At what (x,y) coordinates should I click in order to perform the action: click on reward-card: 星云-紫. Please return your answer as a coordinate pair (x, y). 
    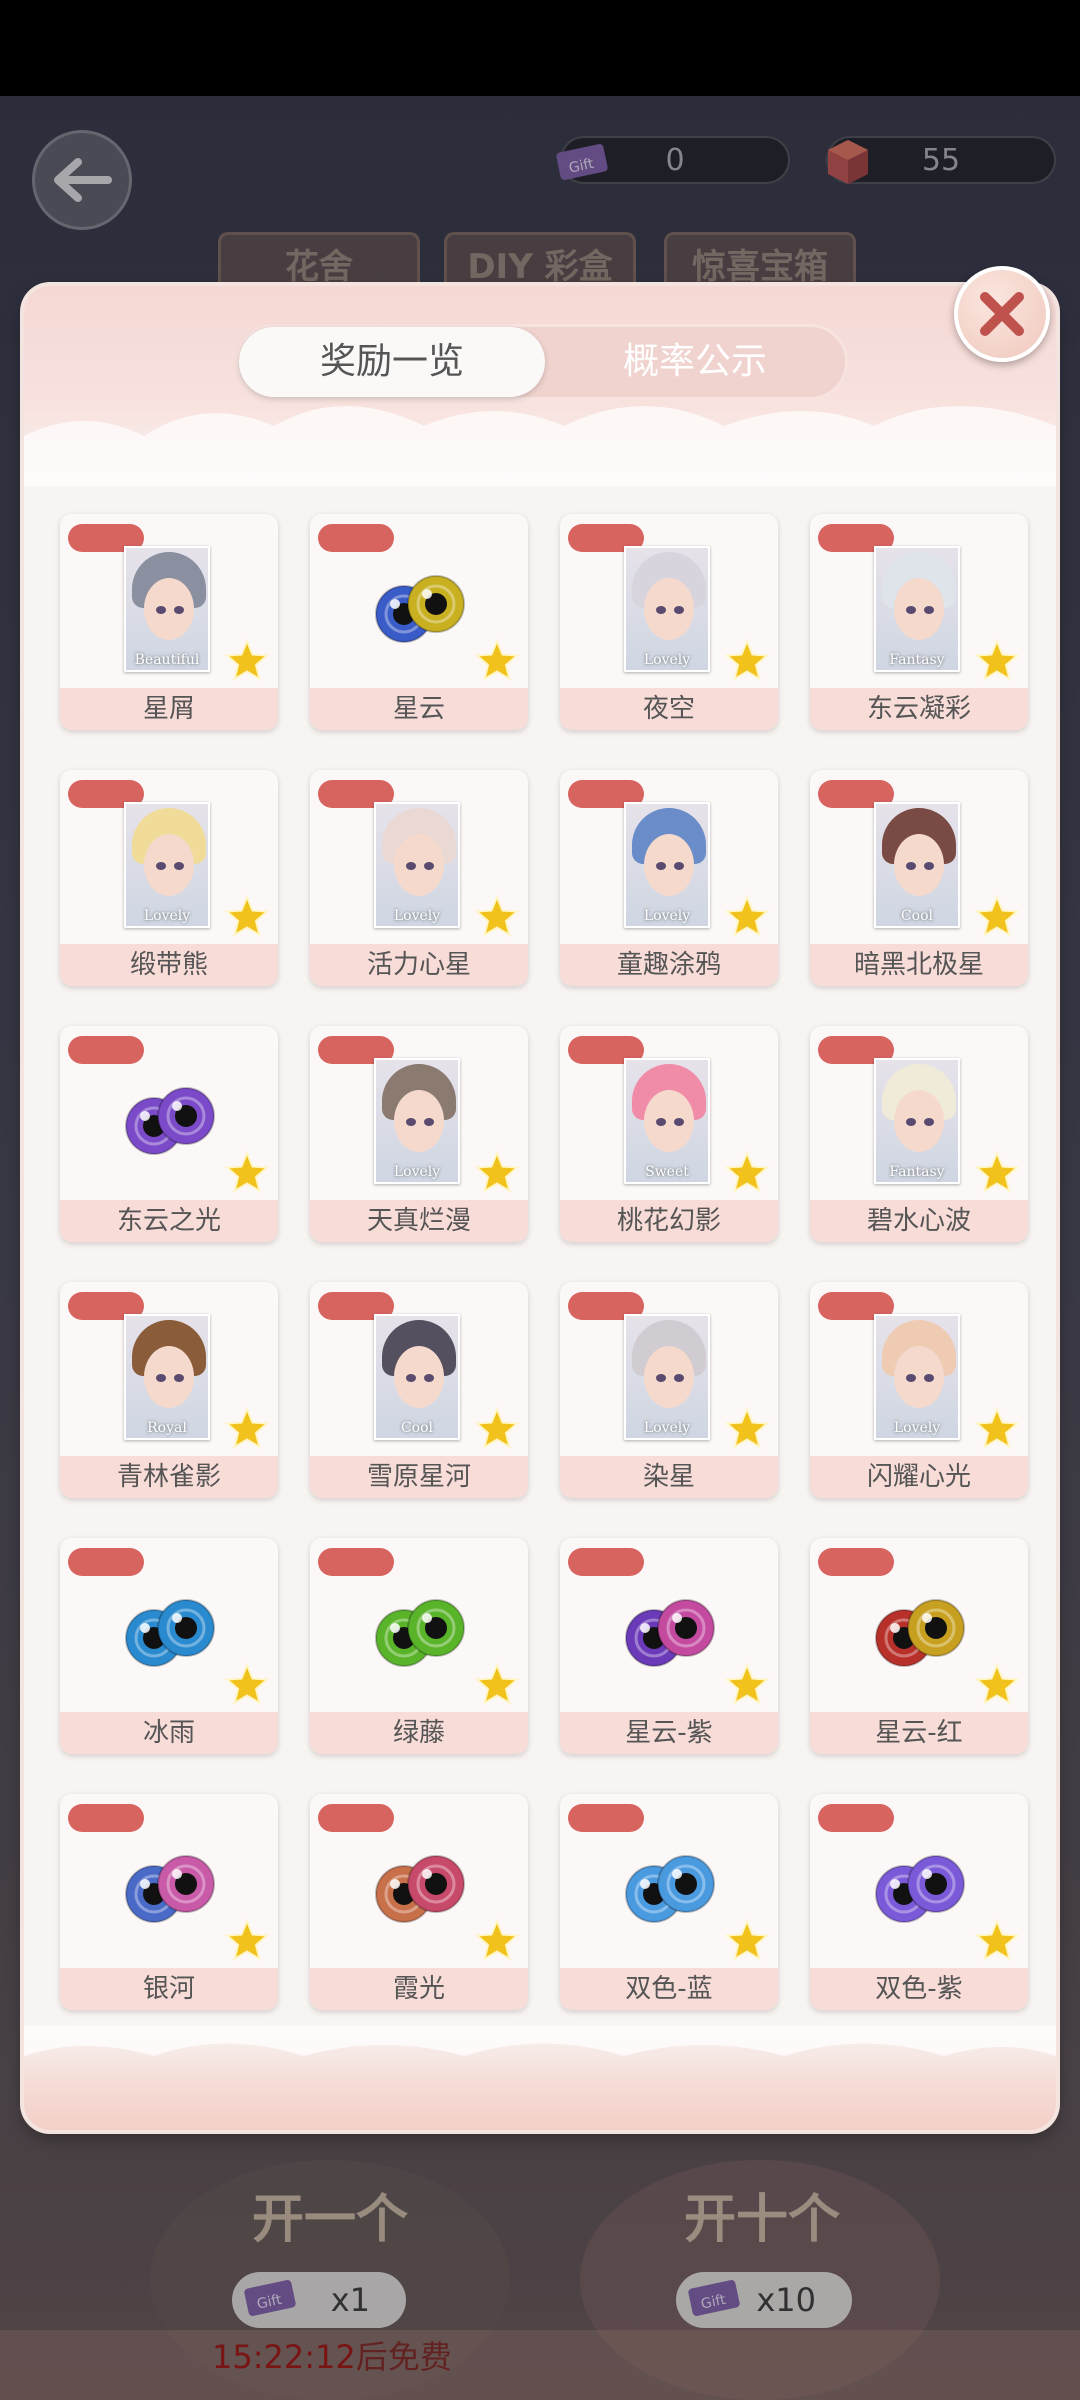
    Looking at the image, I should click on (669, 1646).